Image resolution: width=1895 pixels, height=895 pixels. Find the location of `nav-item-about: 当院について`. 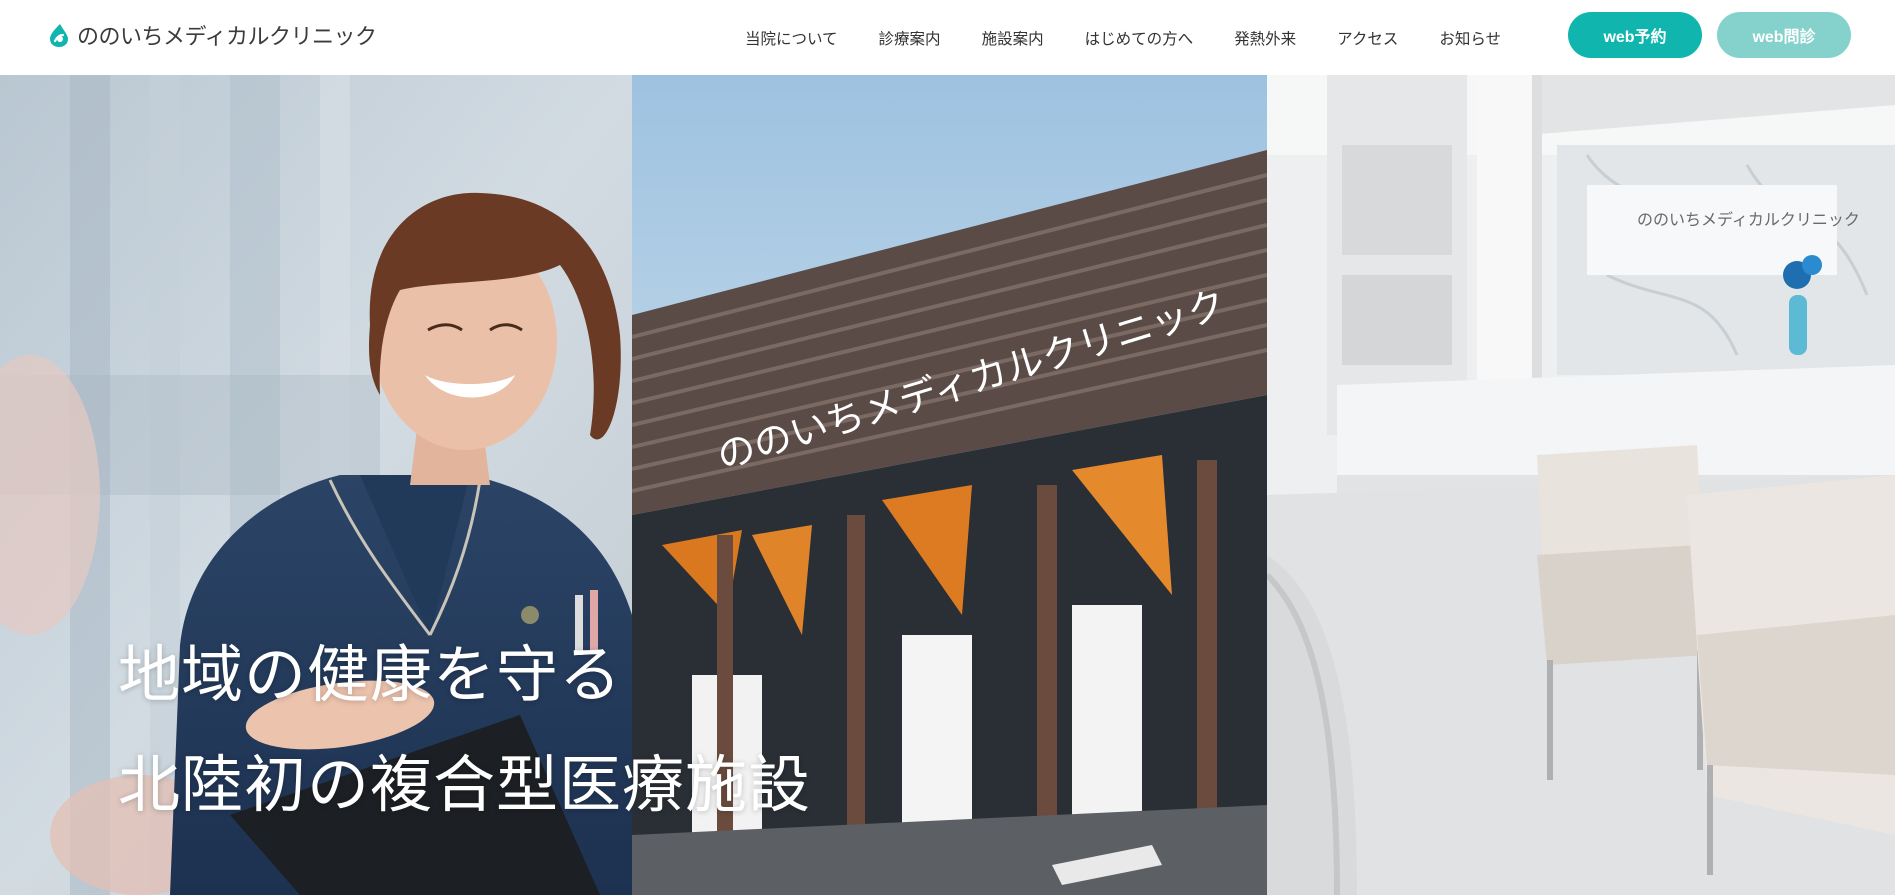

nav-item-about: 当院について is located at coordinates (791, 38).